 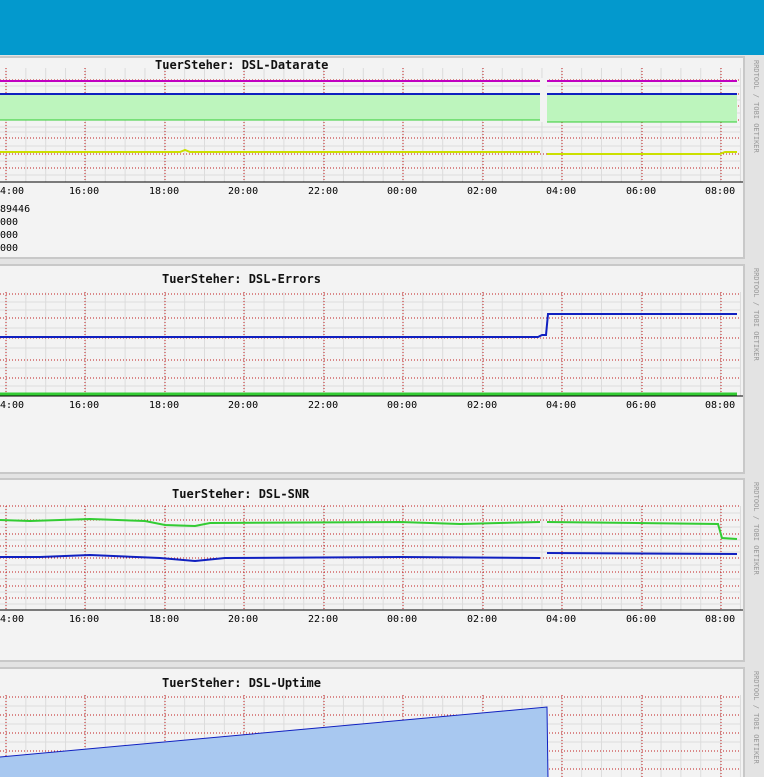 What do you see at coordinates (9, 235) in the screenshot?
I see `legend-line-3: 000` at bounding box center [9, 235].